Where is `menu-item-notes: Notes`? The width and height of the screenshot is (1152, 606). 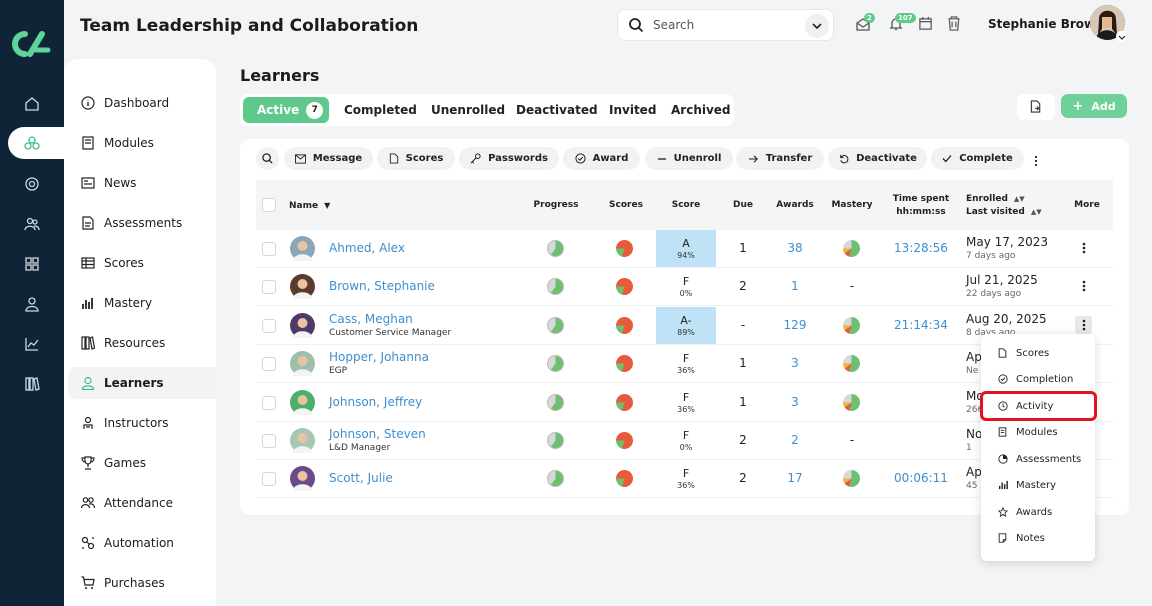 menu-item-notes: Notes is located at coordinates (1021, 538).